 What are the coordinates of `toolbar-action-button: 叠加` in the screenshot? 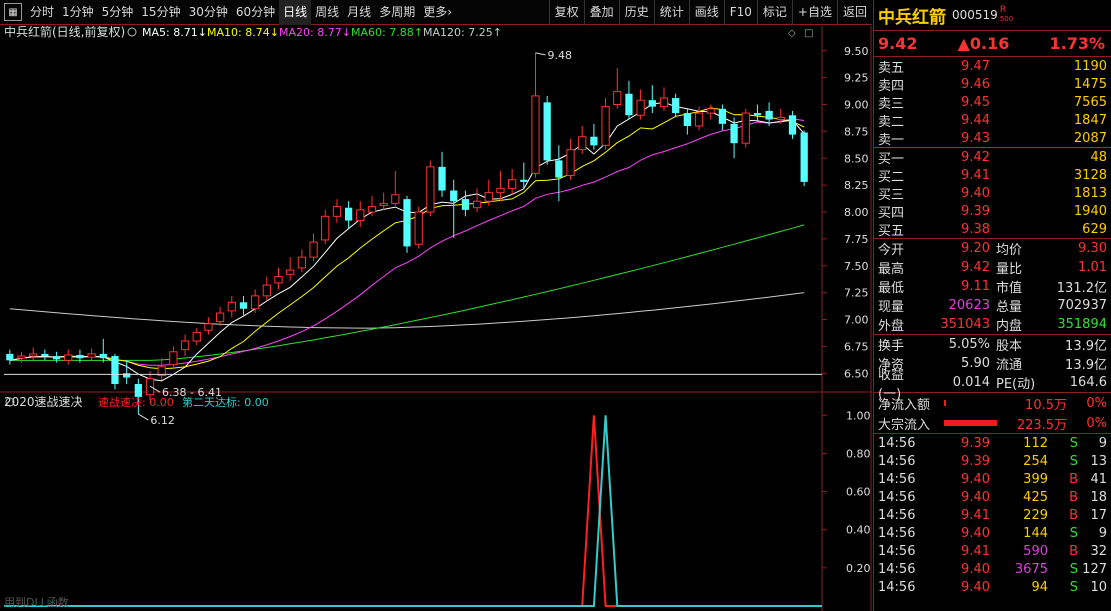 It's located at (601, 12).